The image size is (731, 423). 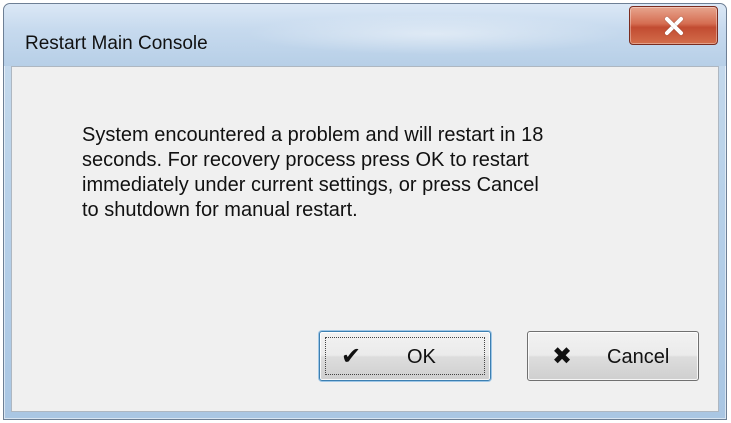 I want to click on cancel-button: ✖ Cancel, so click(x=613, y=356).